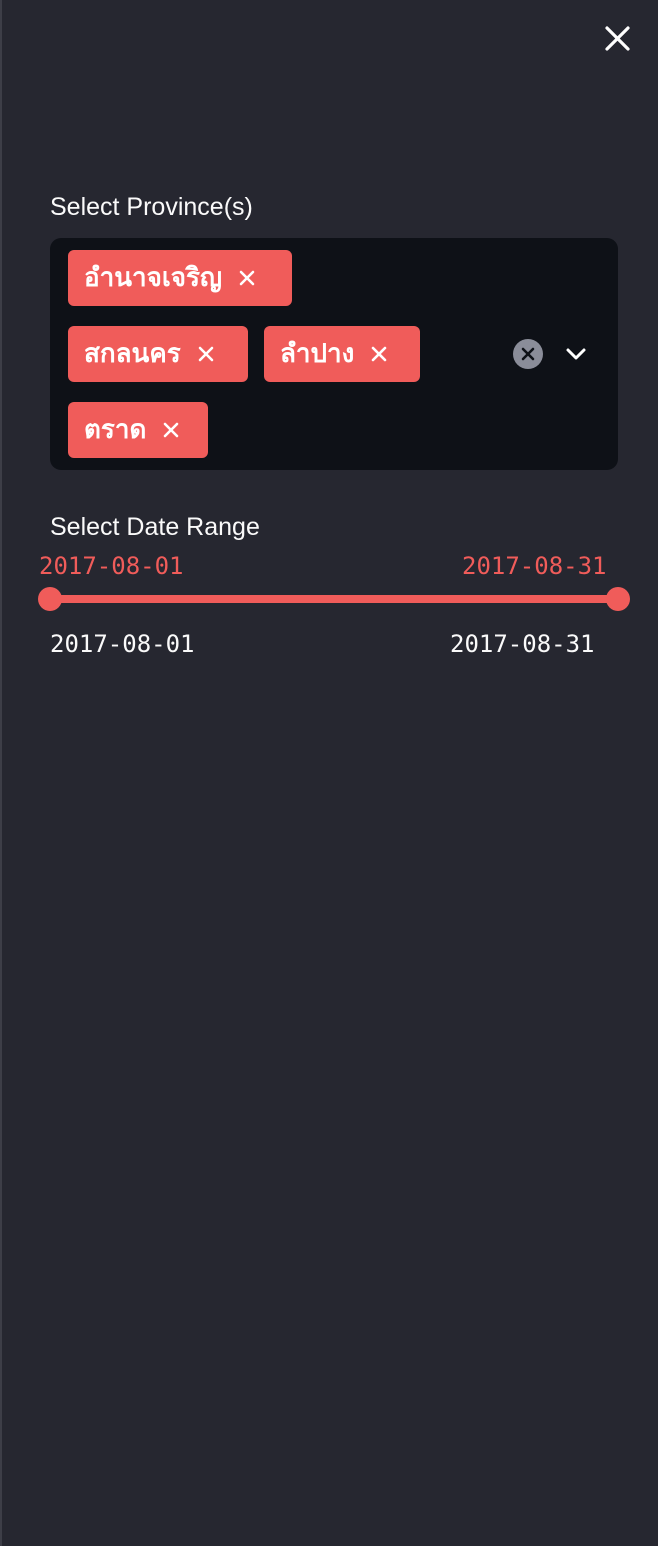  I want to click on date-range-label: Select Date Range, so click(155, 527).